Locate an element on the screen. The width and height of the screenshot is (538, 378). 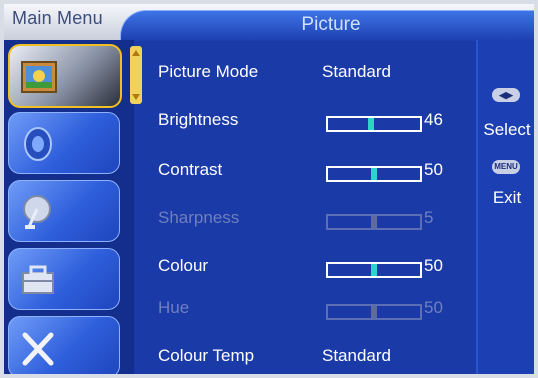
setting-label: Colour is located at coordinates (183, 265).